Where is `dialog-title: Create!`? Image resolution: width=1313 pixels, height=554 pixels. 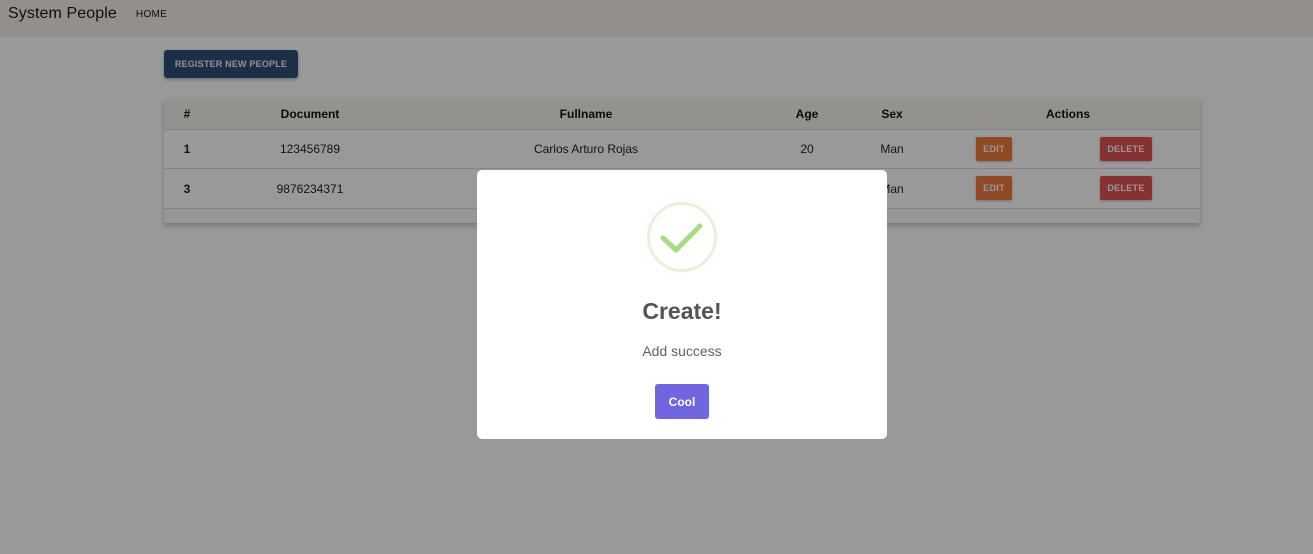 dialog-title: Create! is located at coordinates (682, 311).